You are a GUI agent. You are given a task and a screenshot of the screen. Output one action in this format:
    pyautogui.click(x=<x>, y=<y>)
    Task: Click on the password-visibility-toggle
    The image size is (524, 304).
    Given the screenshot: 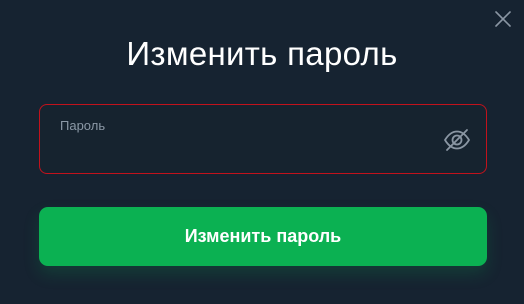 What is the action you would take?
    pyautogui.click(x=457, y=140)
    